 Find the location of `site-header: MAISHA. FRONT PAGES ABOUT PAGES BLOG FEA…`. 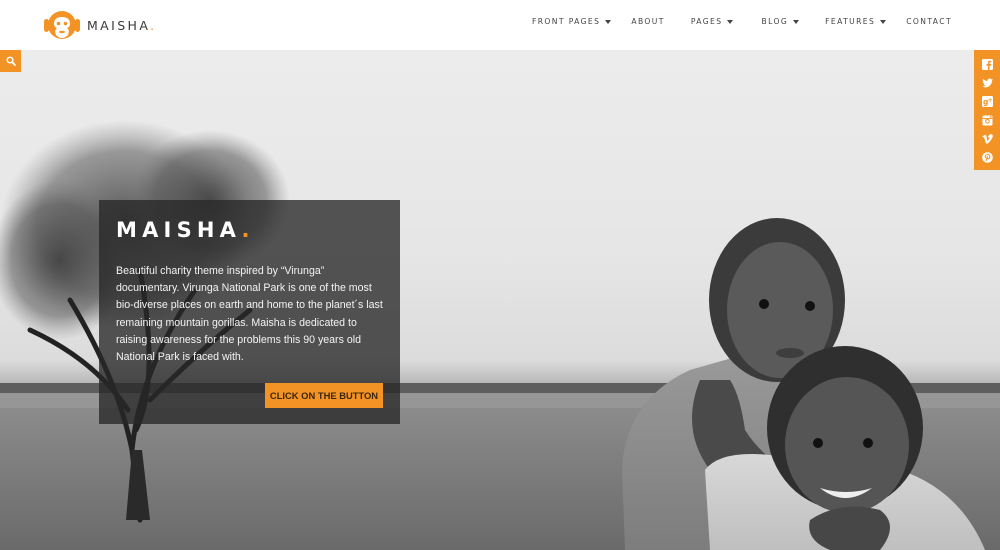

site-header: MAISHA. FRONT PAGES ABOUT PAGES BLOG FEA… is located at coordinates (500, 25).